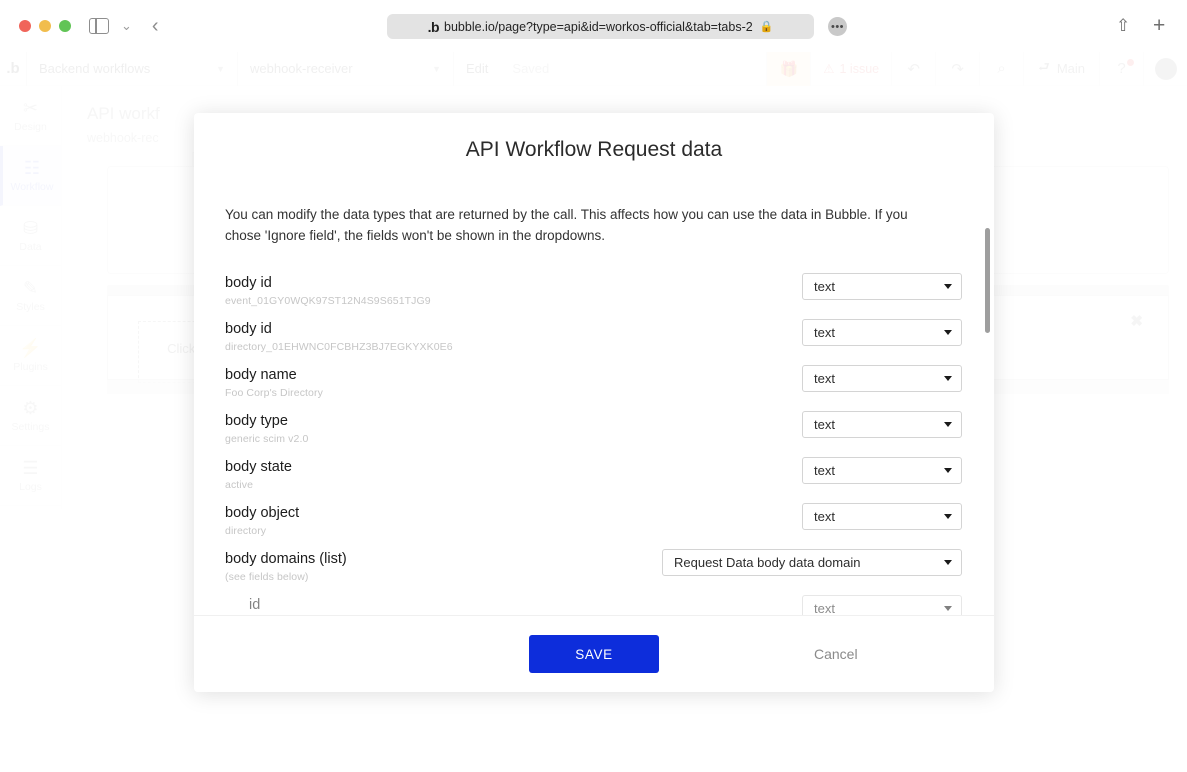 The width and height of the screenshot is (1187, 772). Describe the element at coordinates (286, 559) in the screenshot. I see `field-name: body domains (list)` at that location.